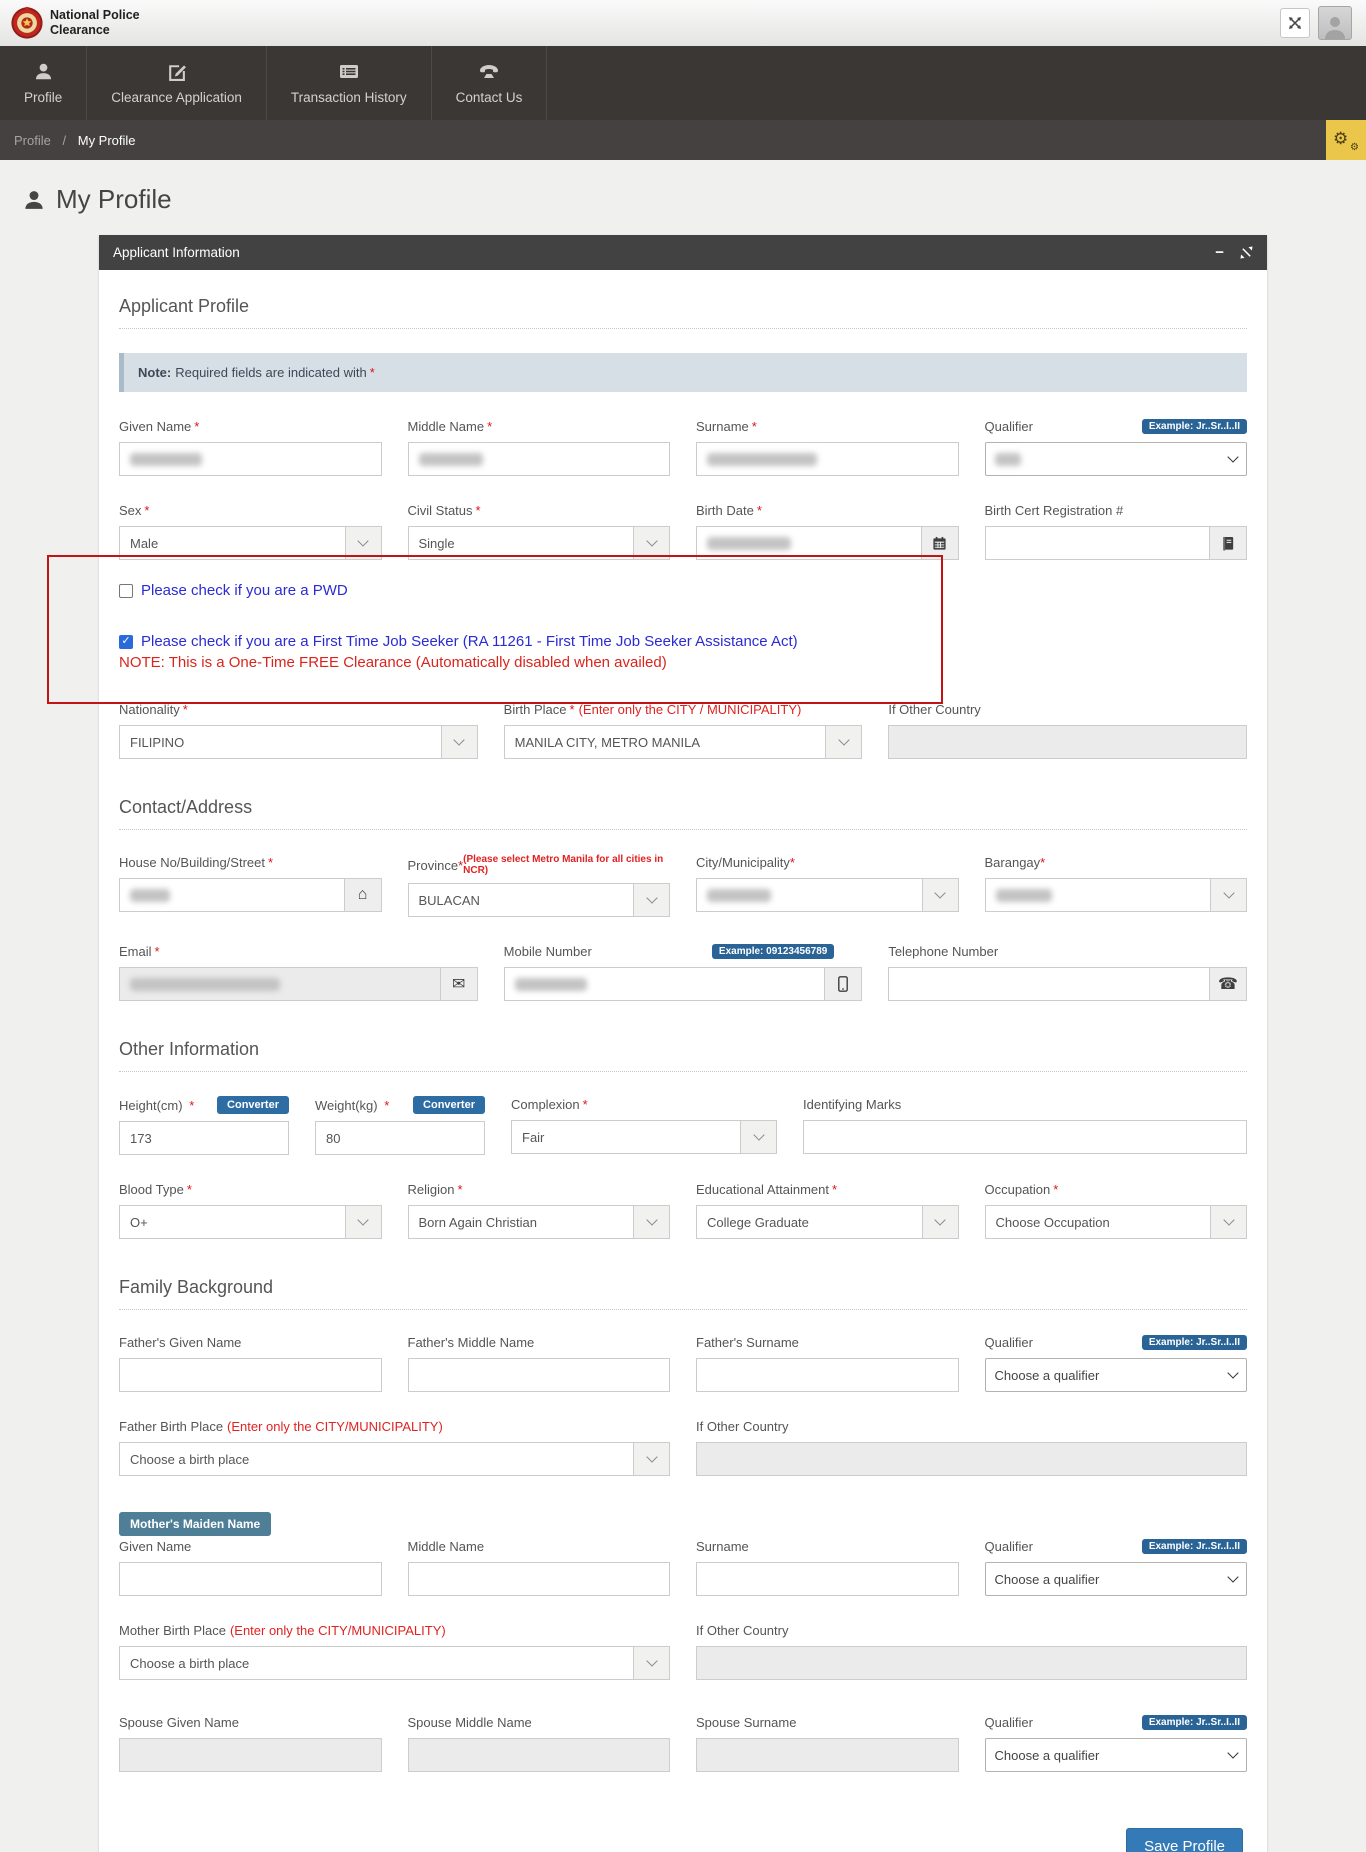 The width and height of the screenshot is (1366, 1852). Describe the element at coordinates (394, 1663) in the screenshot. I see `mother-birth-place-select: Choose a birth place` at that location.